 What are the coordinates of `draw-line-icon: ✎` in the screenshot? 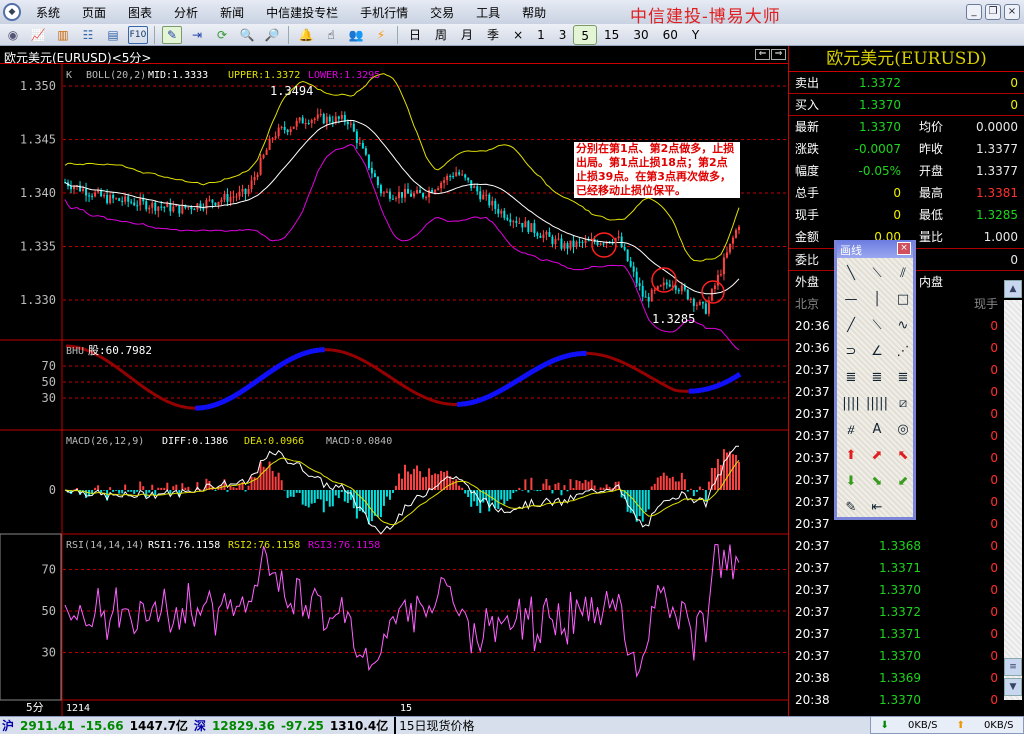 It's located at (172, 34).